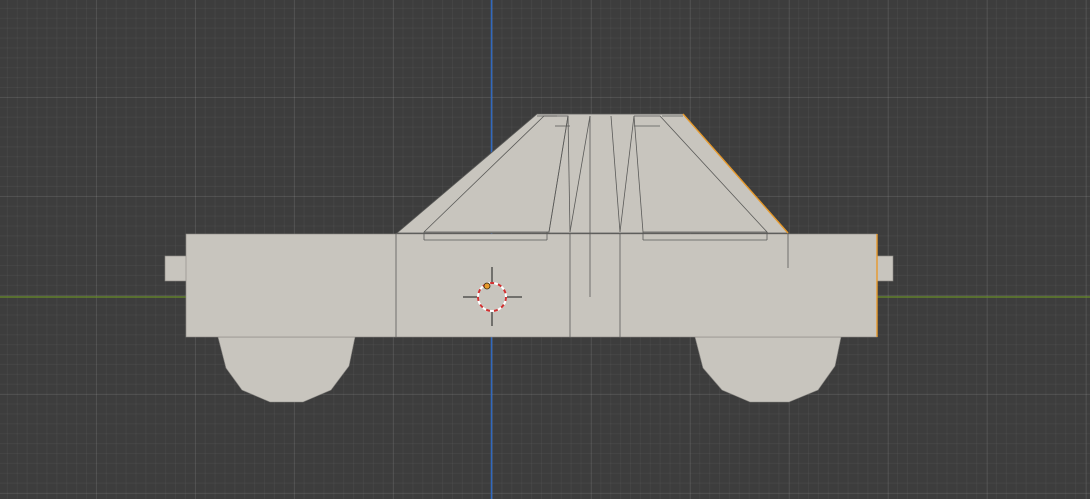  Describe the element at coordinates (592, 173) in the screenshot. I see `cabin` at that location.